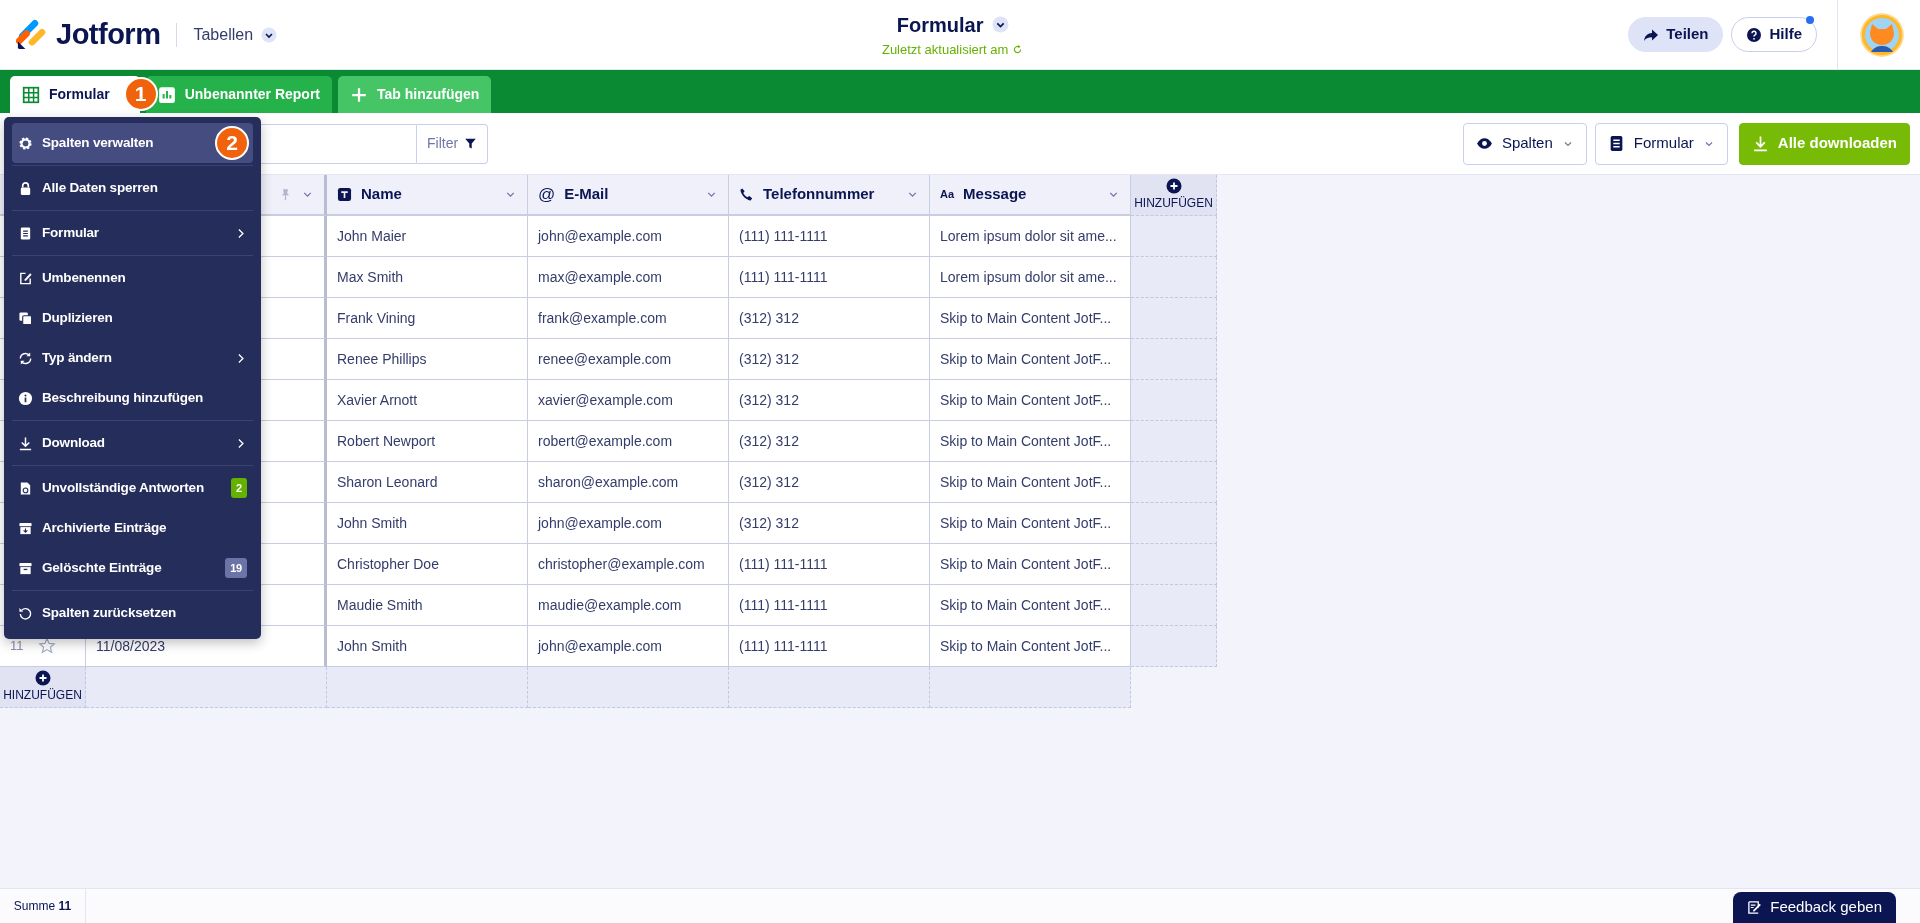 Image resolution: width=1920 pixels, height=923 pixels. What do you see at coordinates (945, 49) in the screenshot?
I see `last-updated-text: Zuletzt aktualisiert am` at bounding box center [945, 49].